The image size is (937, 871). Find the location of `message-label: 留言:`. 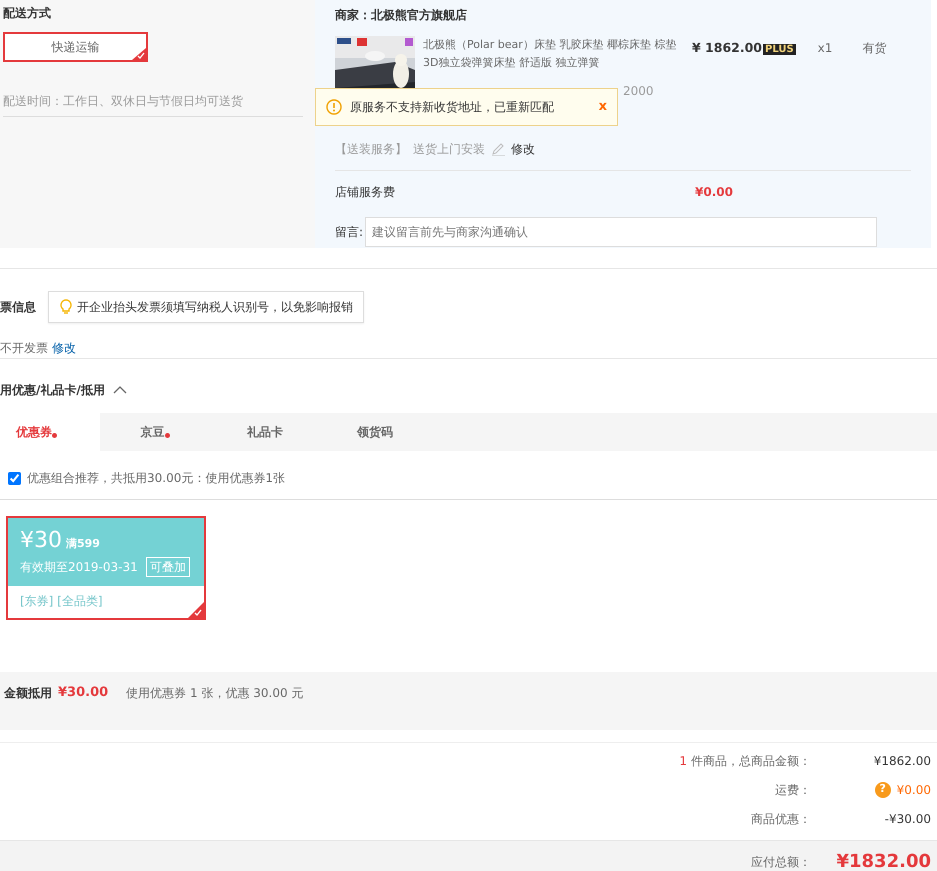

message-label: 留言: is located at coordinates (349, 232).